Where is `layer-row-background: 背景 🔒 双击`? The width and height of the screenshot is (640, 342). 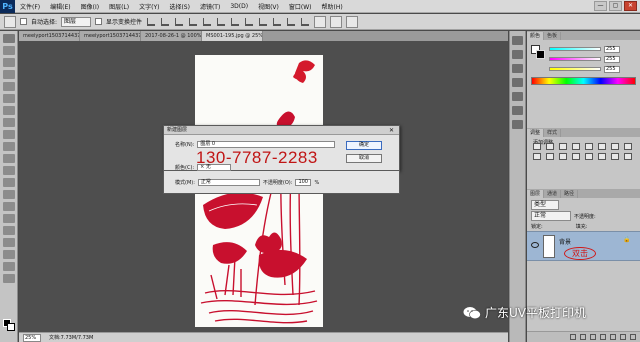 layer-row-background: 背景 🔒 双击 is located at coordinates (583, 246).